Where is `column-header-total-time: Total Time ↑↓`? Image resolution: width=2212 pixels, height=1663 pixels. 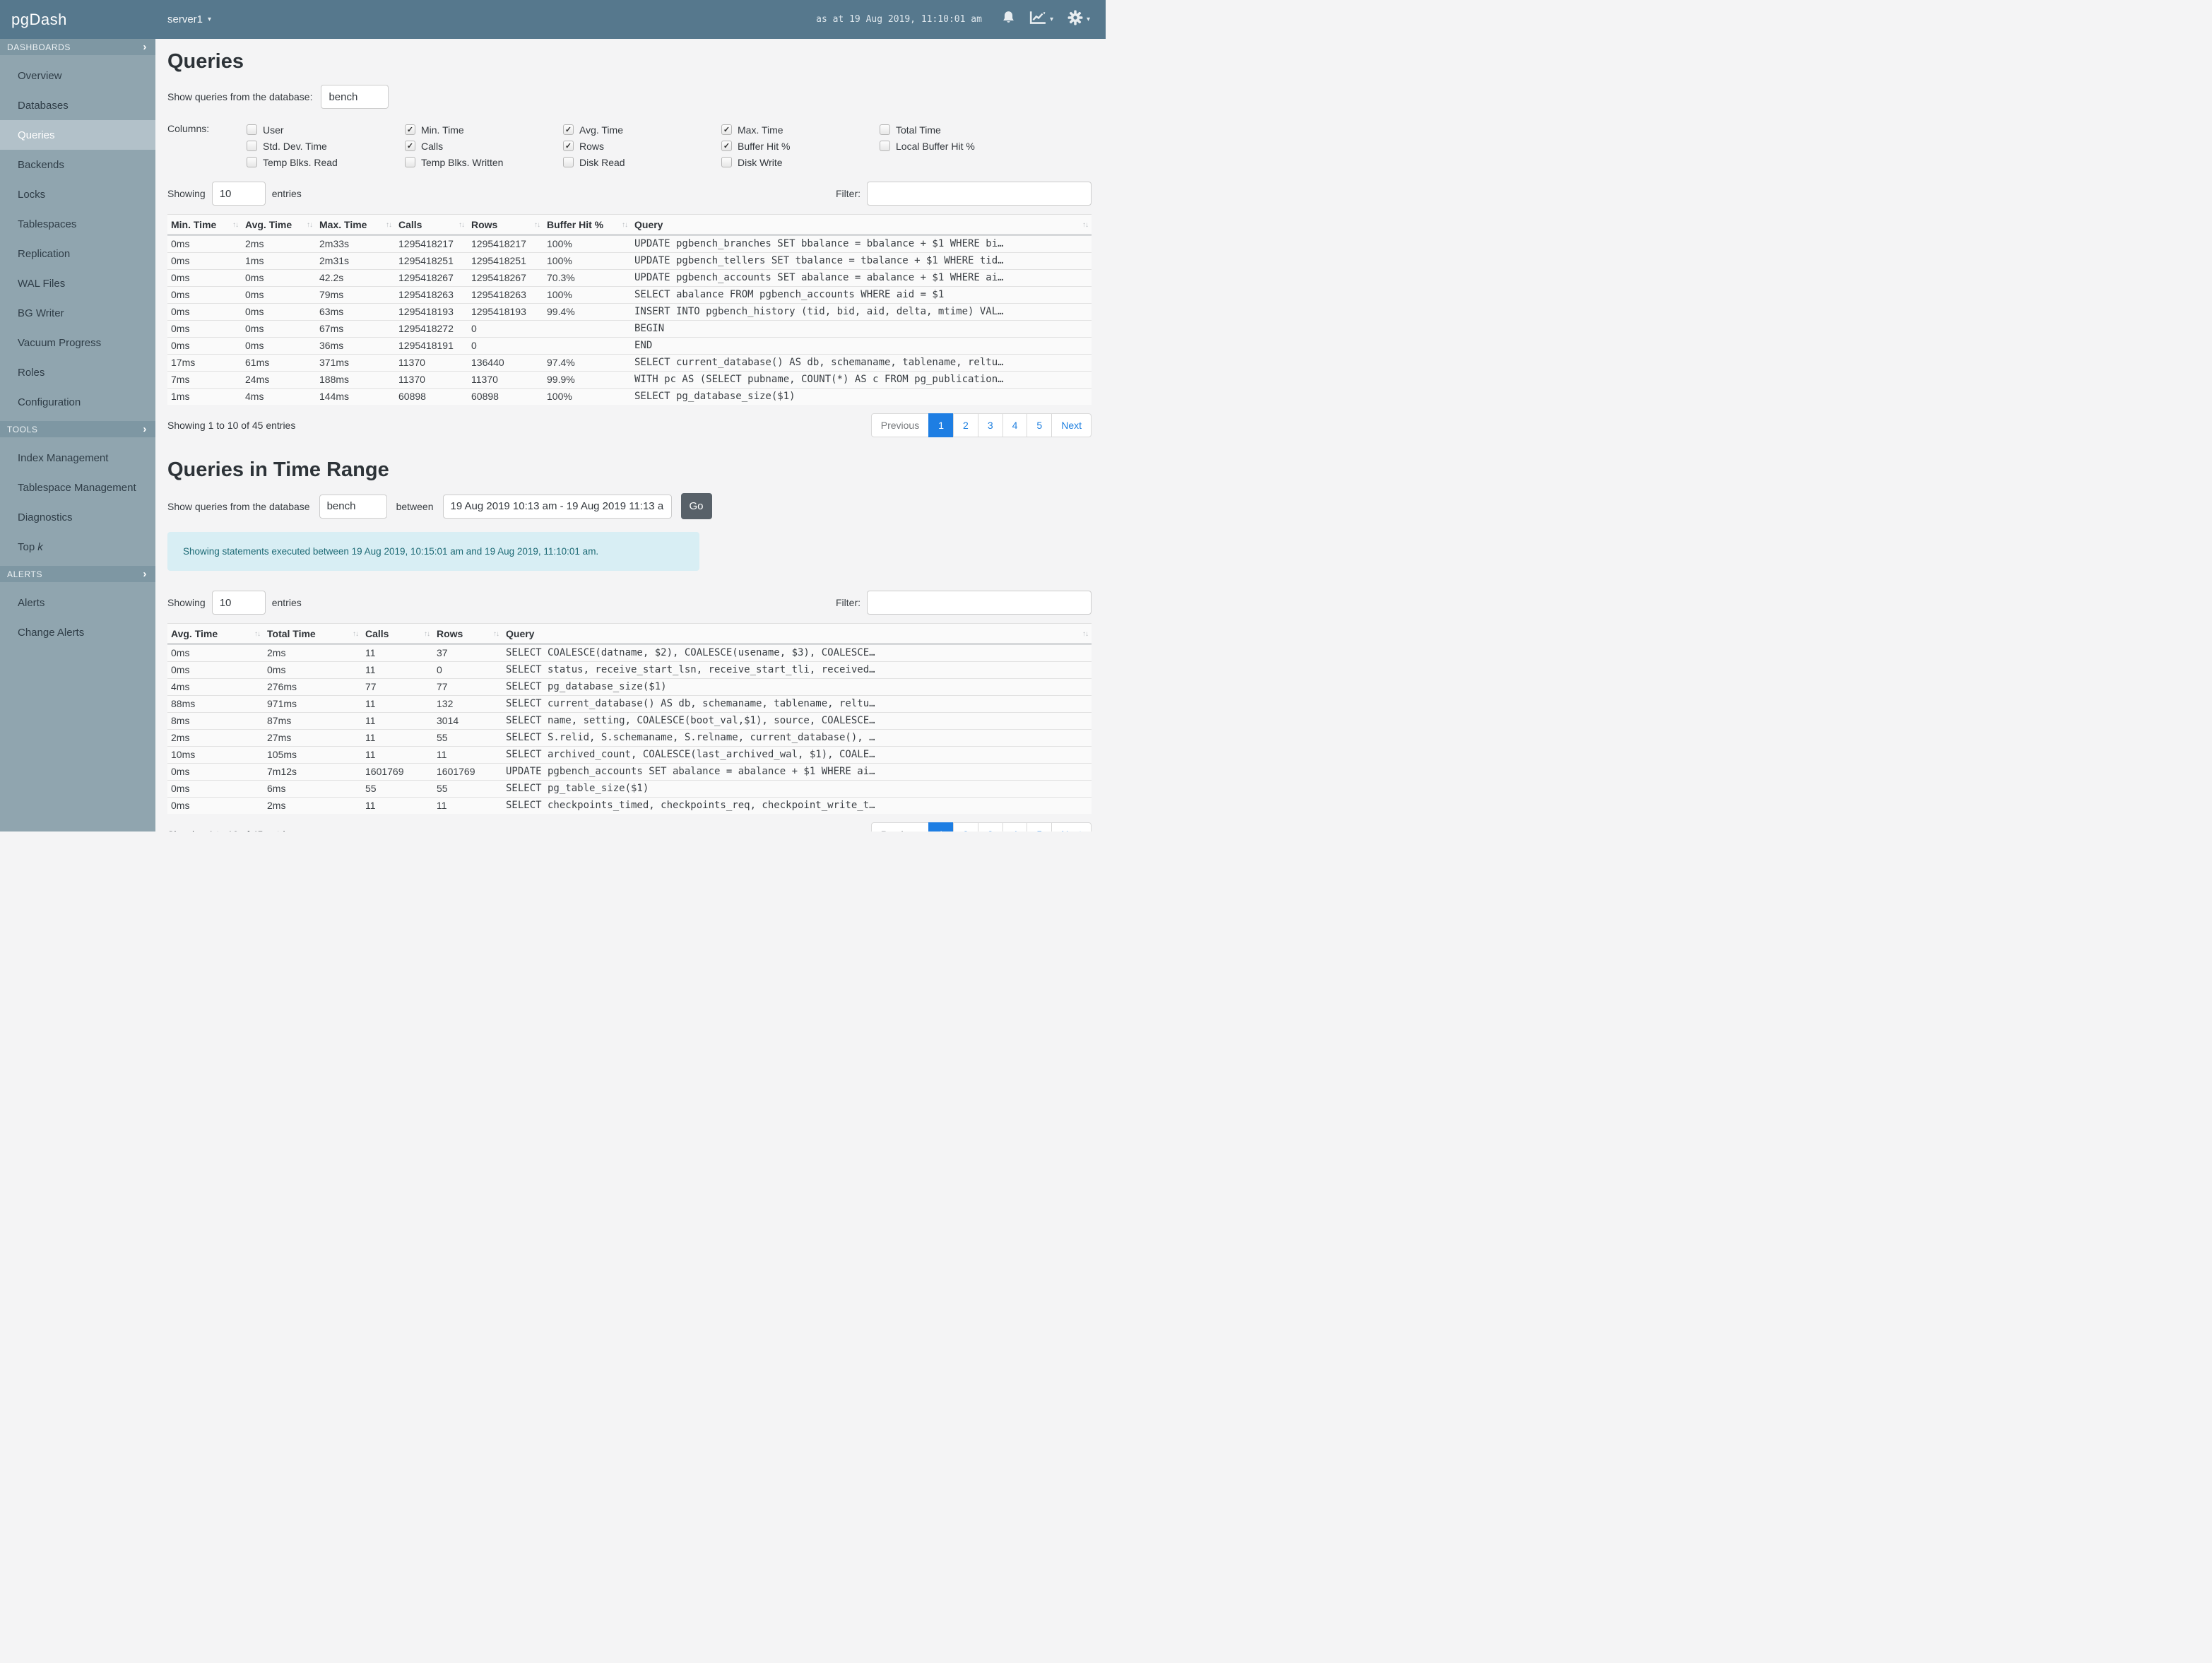
column-header-total-time: Total Time ↑↓ is located at coordinates (313, 634).